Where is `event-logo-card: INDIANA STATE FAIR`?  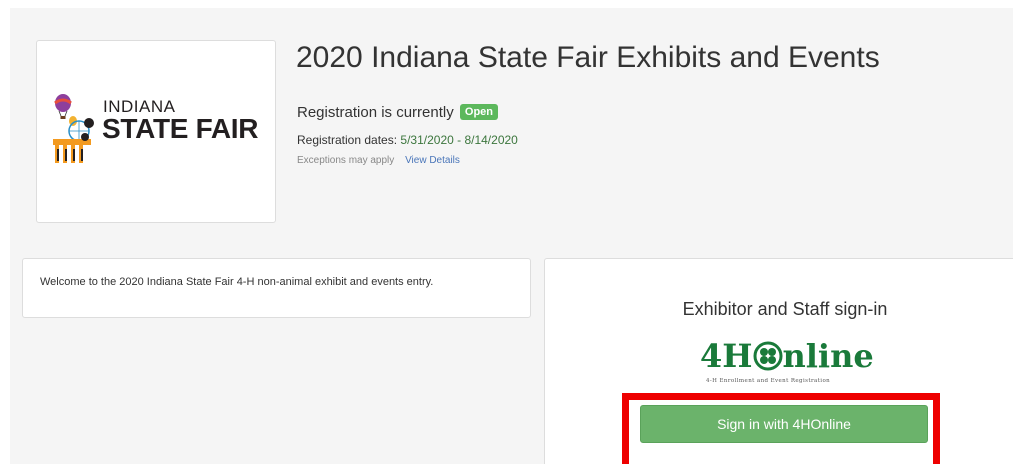
event-logo-card: INDIANA STATE FAIR is located at coordinates (156, 131).